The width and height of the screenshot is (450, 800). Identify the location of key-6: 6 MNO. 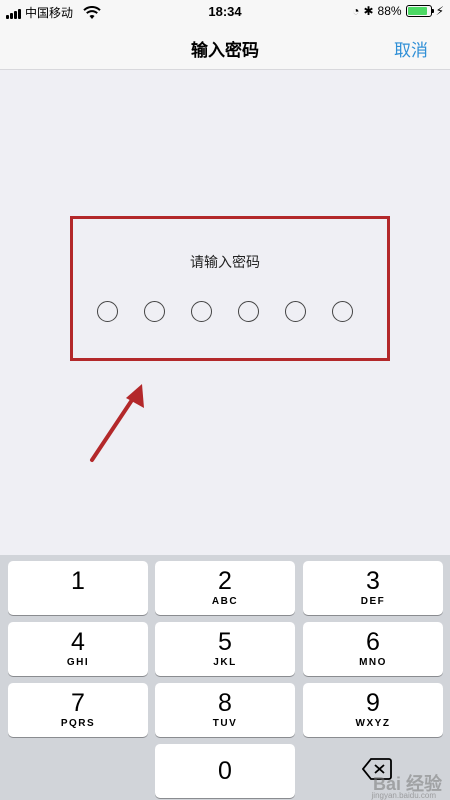
(373, 649).